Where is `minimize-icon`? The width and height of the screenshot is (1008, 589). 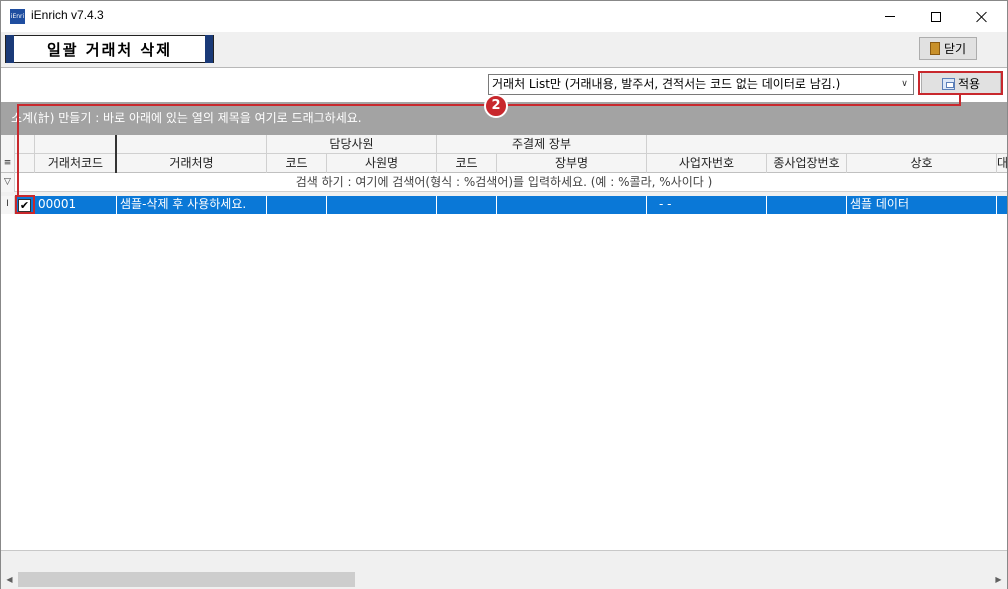 minimize-icon is located at coordinates (890, 16).